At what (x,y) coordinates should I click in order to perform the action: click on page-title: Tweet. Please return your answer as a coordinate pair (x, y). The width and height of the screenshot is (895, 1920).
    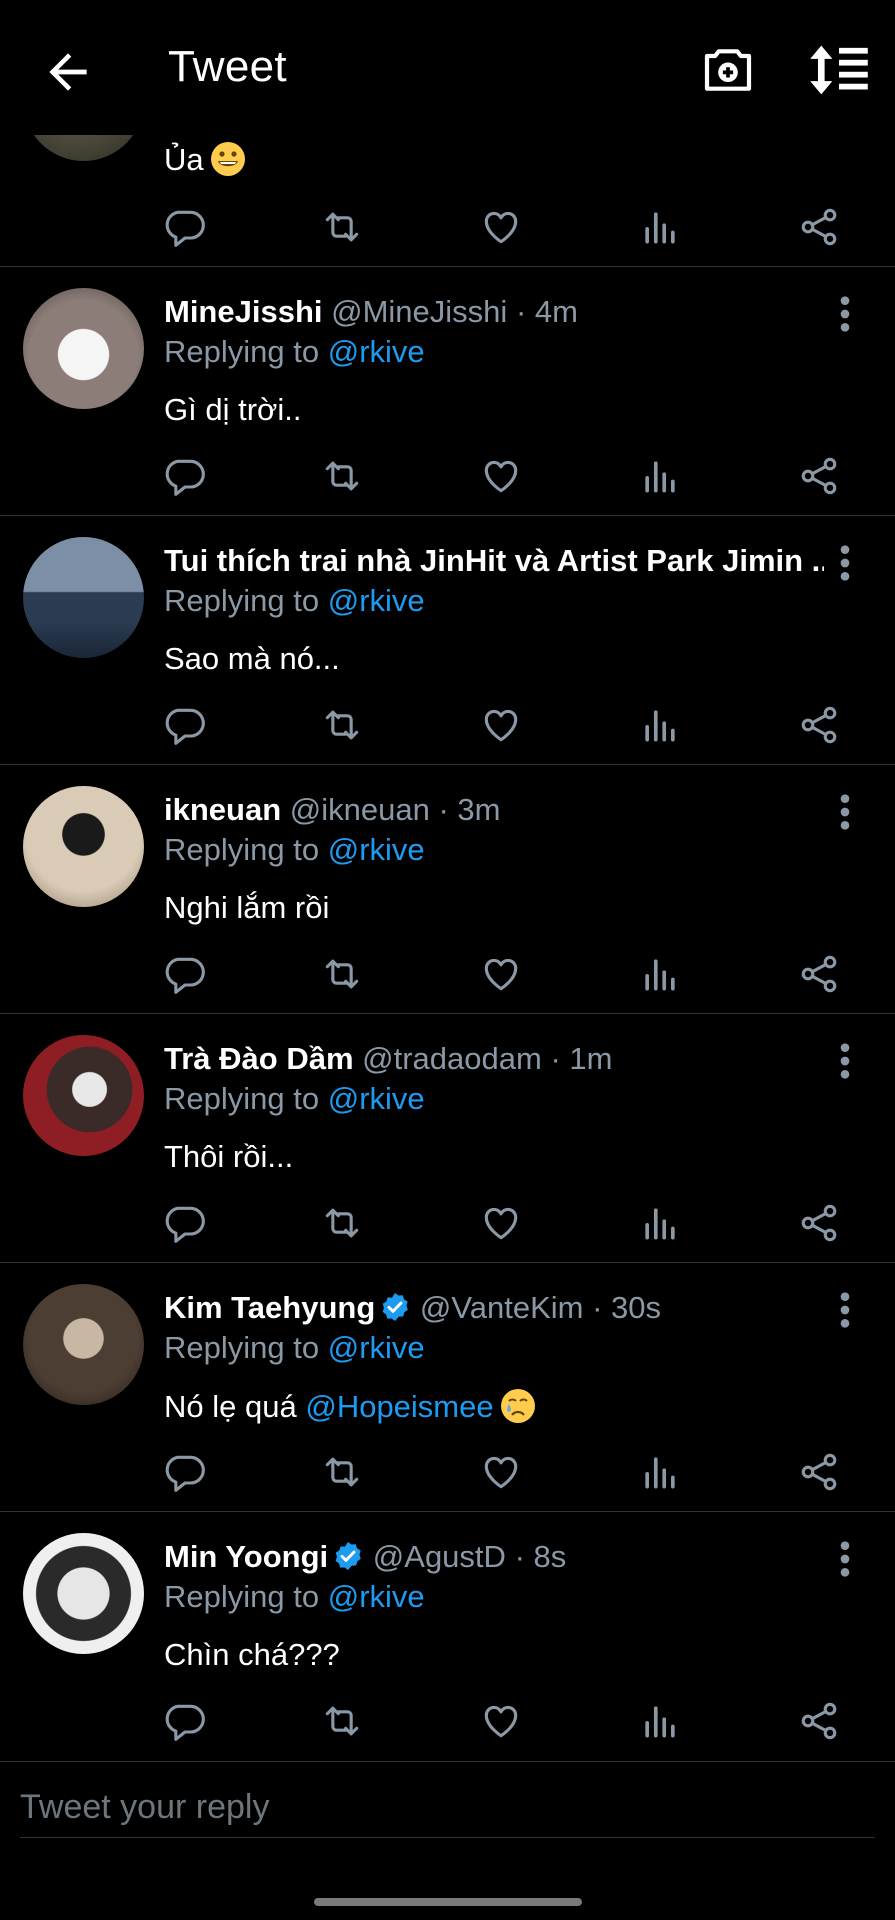
    Looking at the image, I should click on (227, 66).